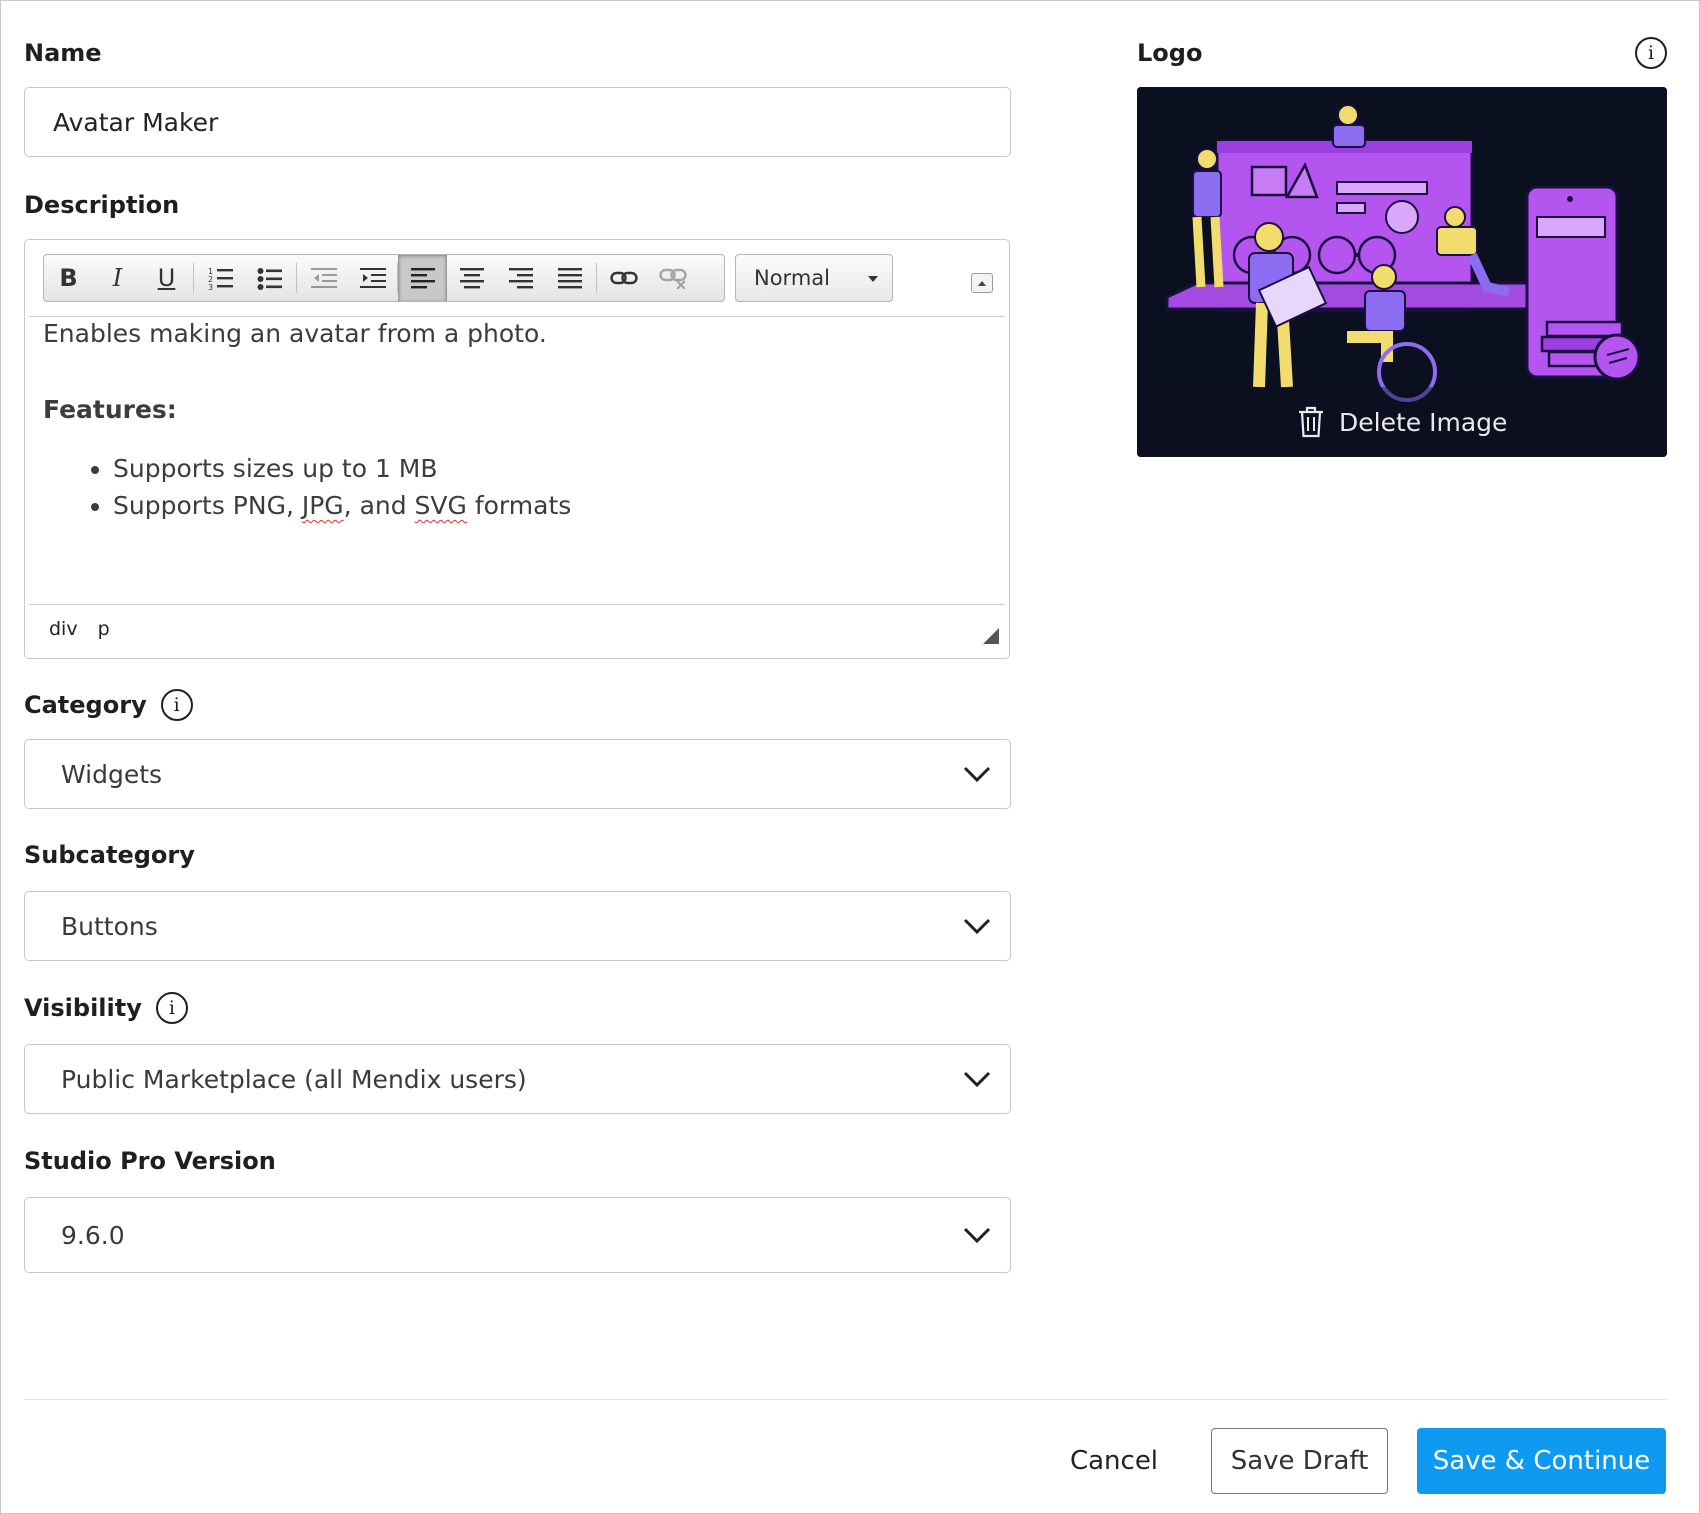 This screenshot has width=1700, height=1514. What do you see at coordinates (517, 774) in the screenshot?
I see `category-select: Widgets` at bounding box center [517, 774].